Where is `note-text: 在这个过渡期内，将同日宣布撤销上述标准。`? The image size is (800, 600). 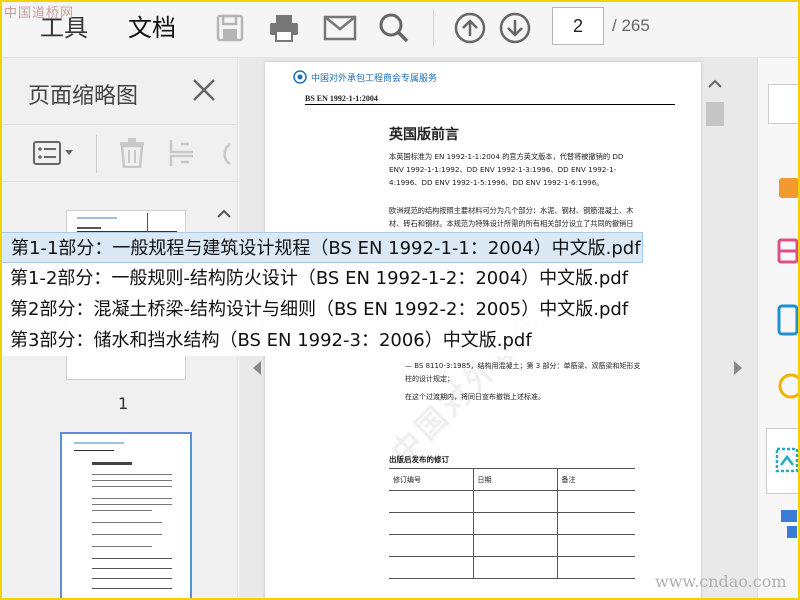 note-text: 在这个过渡期内，将同日宣布撤销上述标准。 is located at coordinates (475, 397).